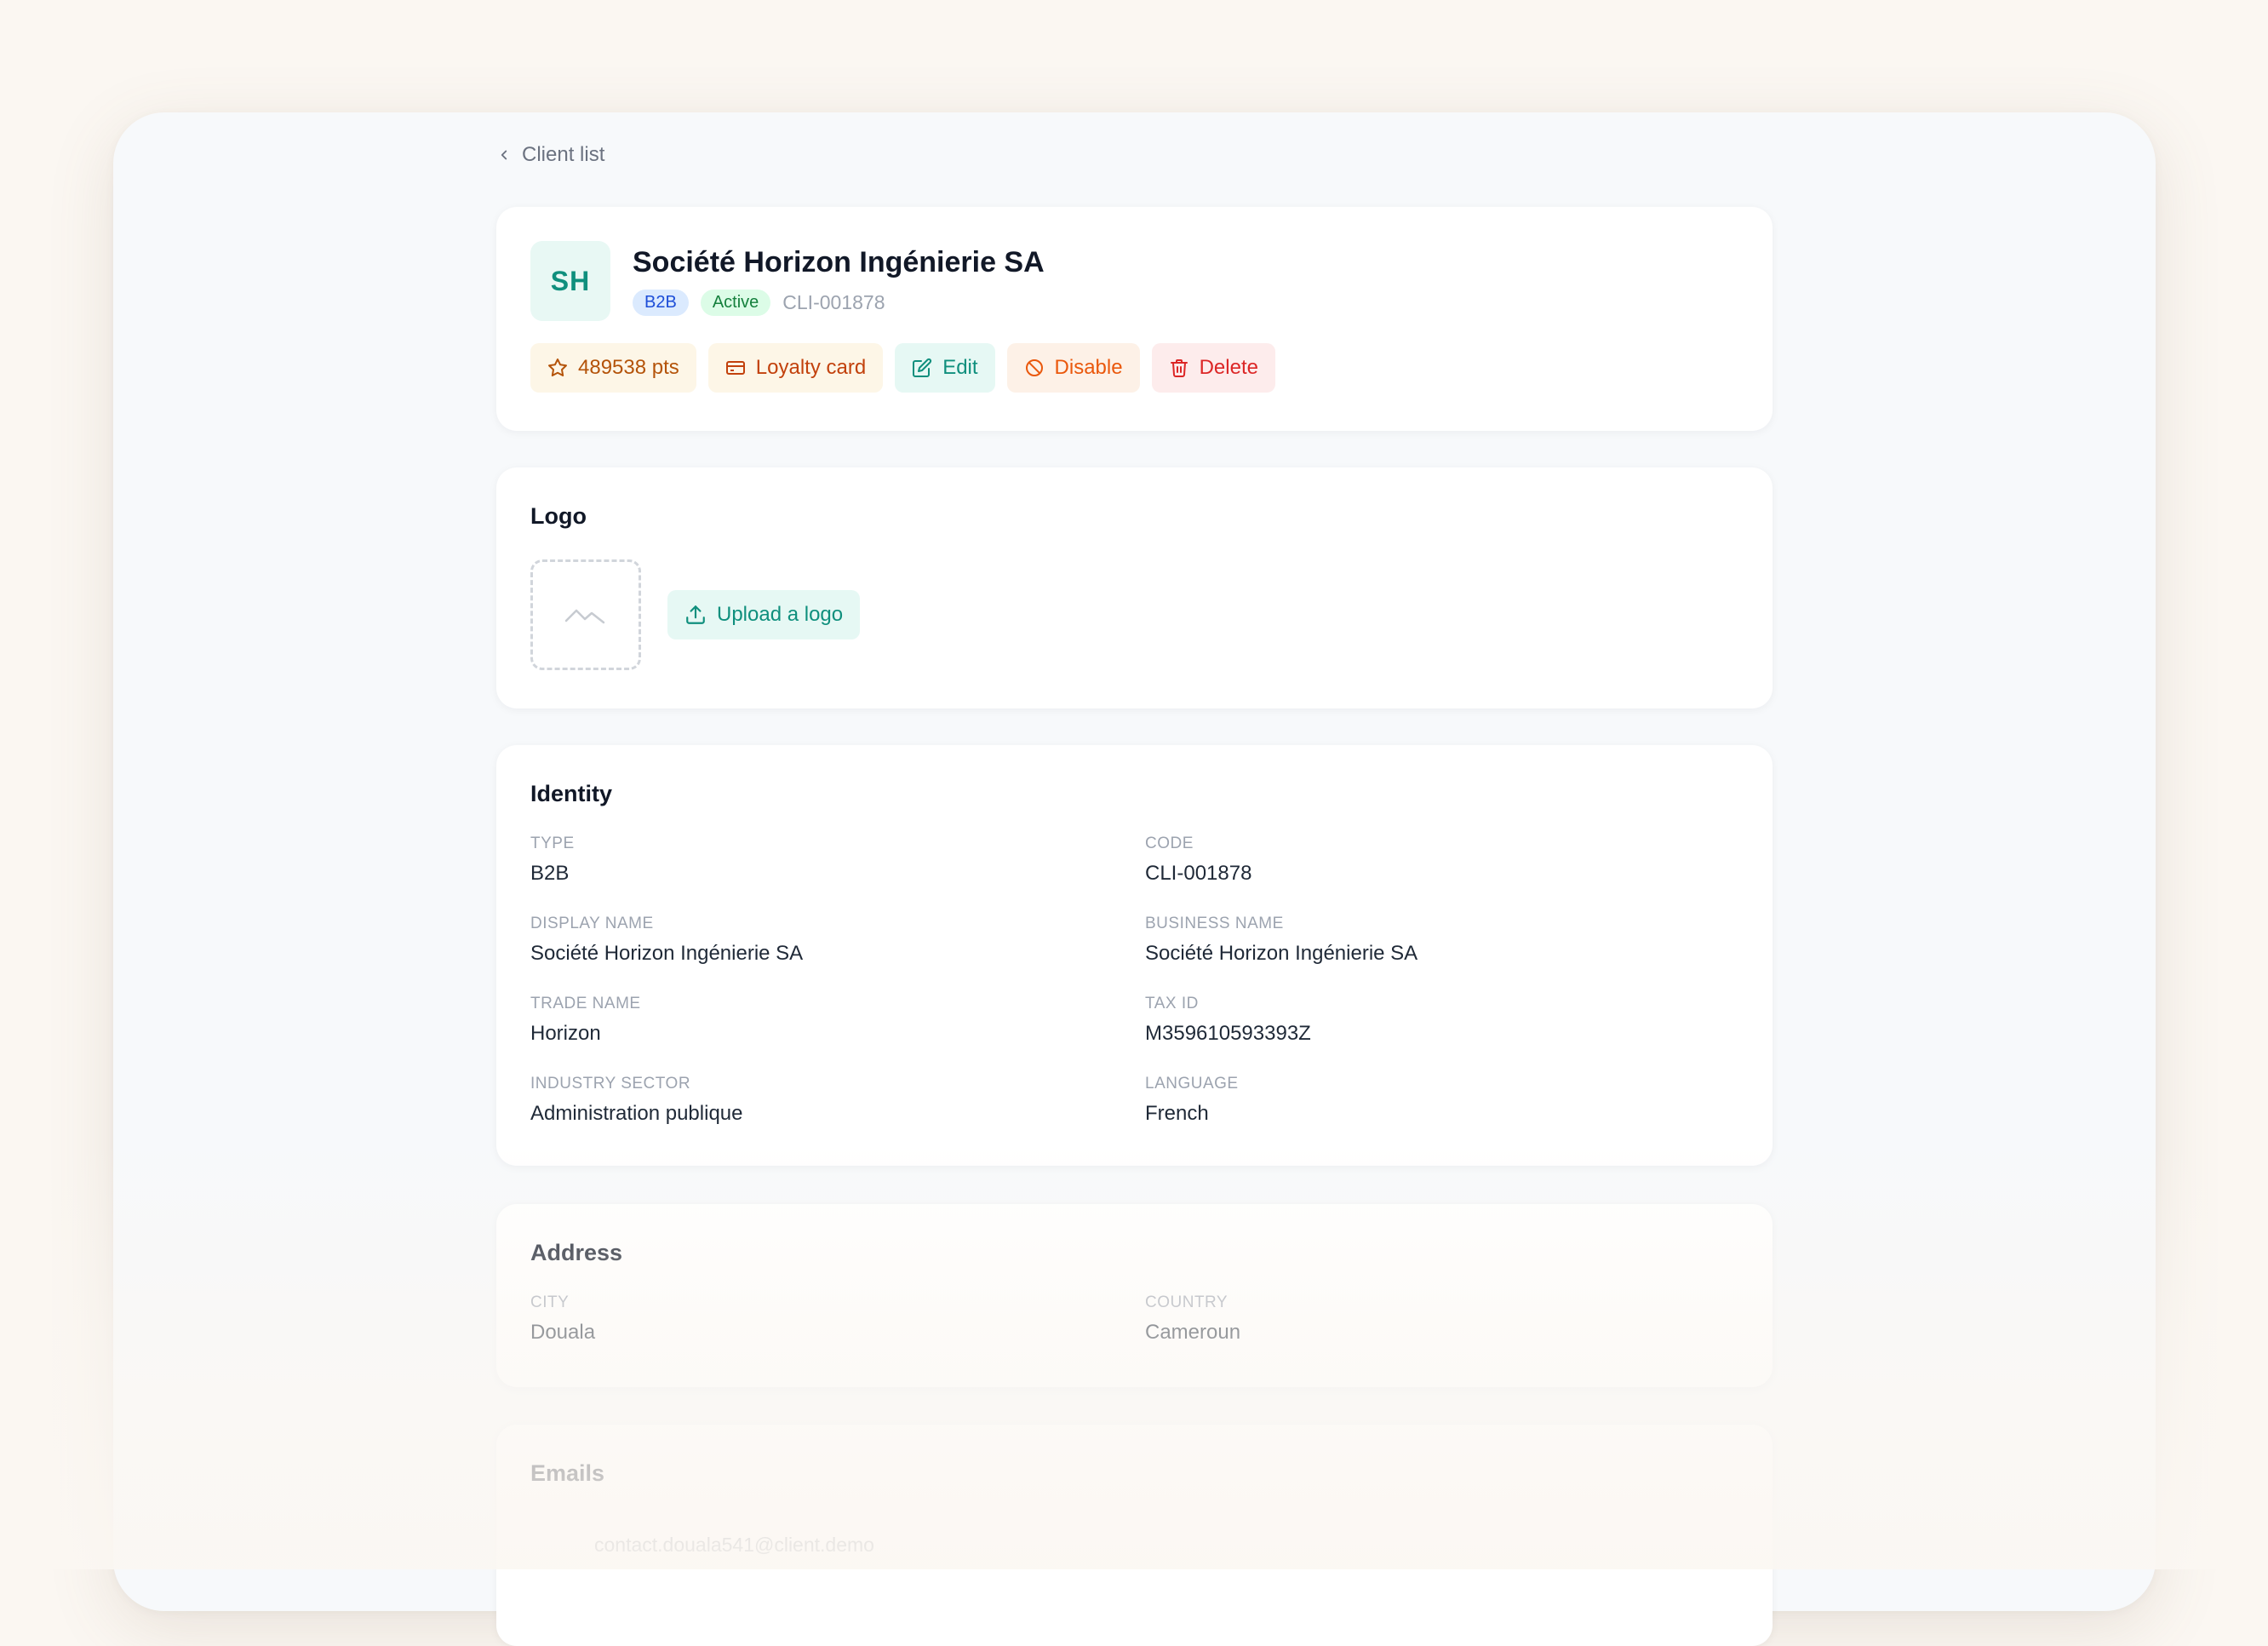 The width and height of the screenshot is (2268, 1646). I want to click on loyalty-card-label: Loyalty card, so click(811, 367).